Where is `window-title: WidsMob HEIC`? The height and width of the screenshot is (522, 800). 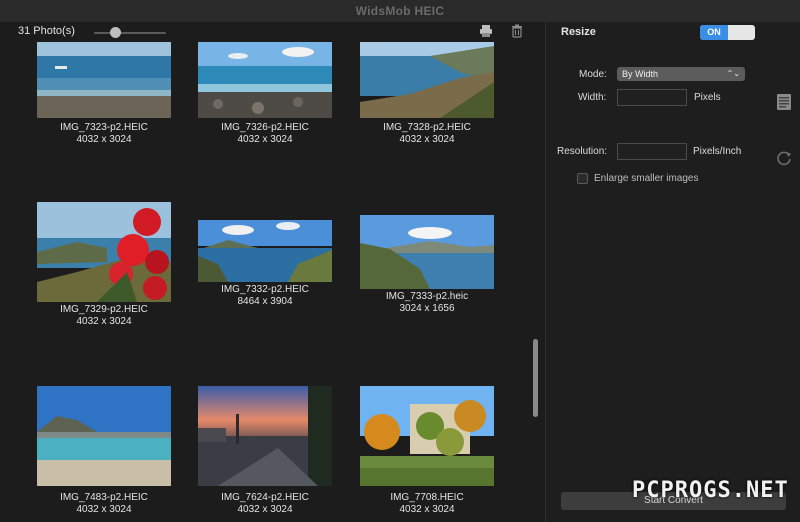
window-title: WidsMob HEIC is located at coordinates (400, 11).